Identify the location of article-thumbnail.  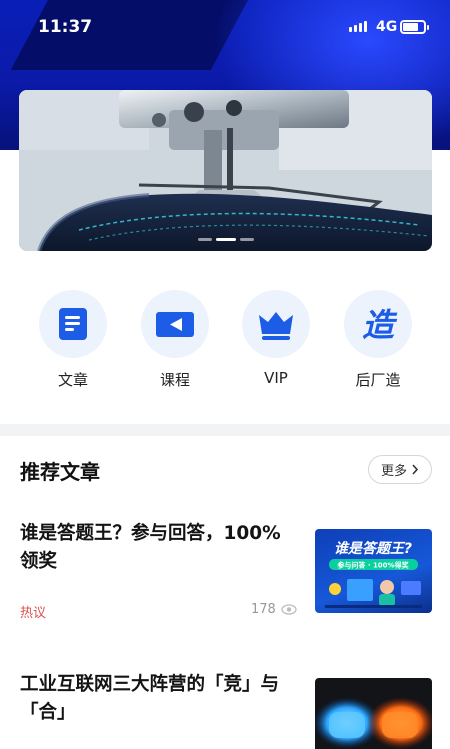
(373, 713).